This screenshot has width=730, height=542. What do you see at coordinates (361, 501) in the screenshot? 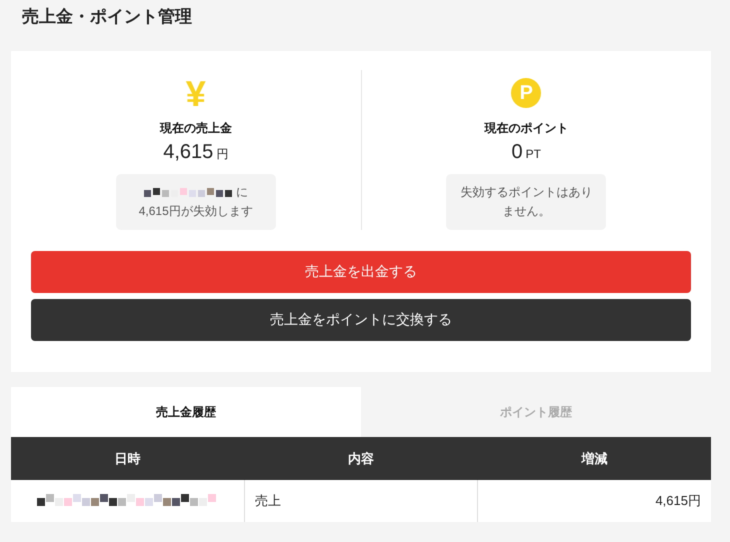
I see `table-cell: 売上` at bounding box center [361, 501].